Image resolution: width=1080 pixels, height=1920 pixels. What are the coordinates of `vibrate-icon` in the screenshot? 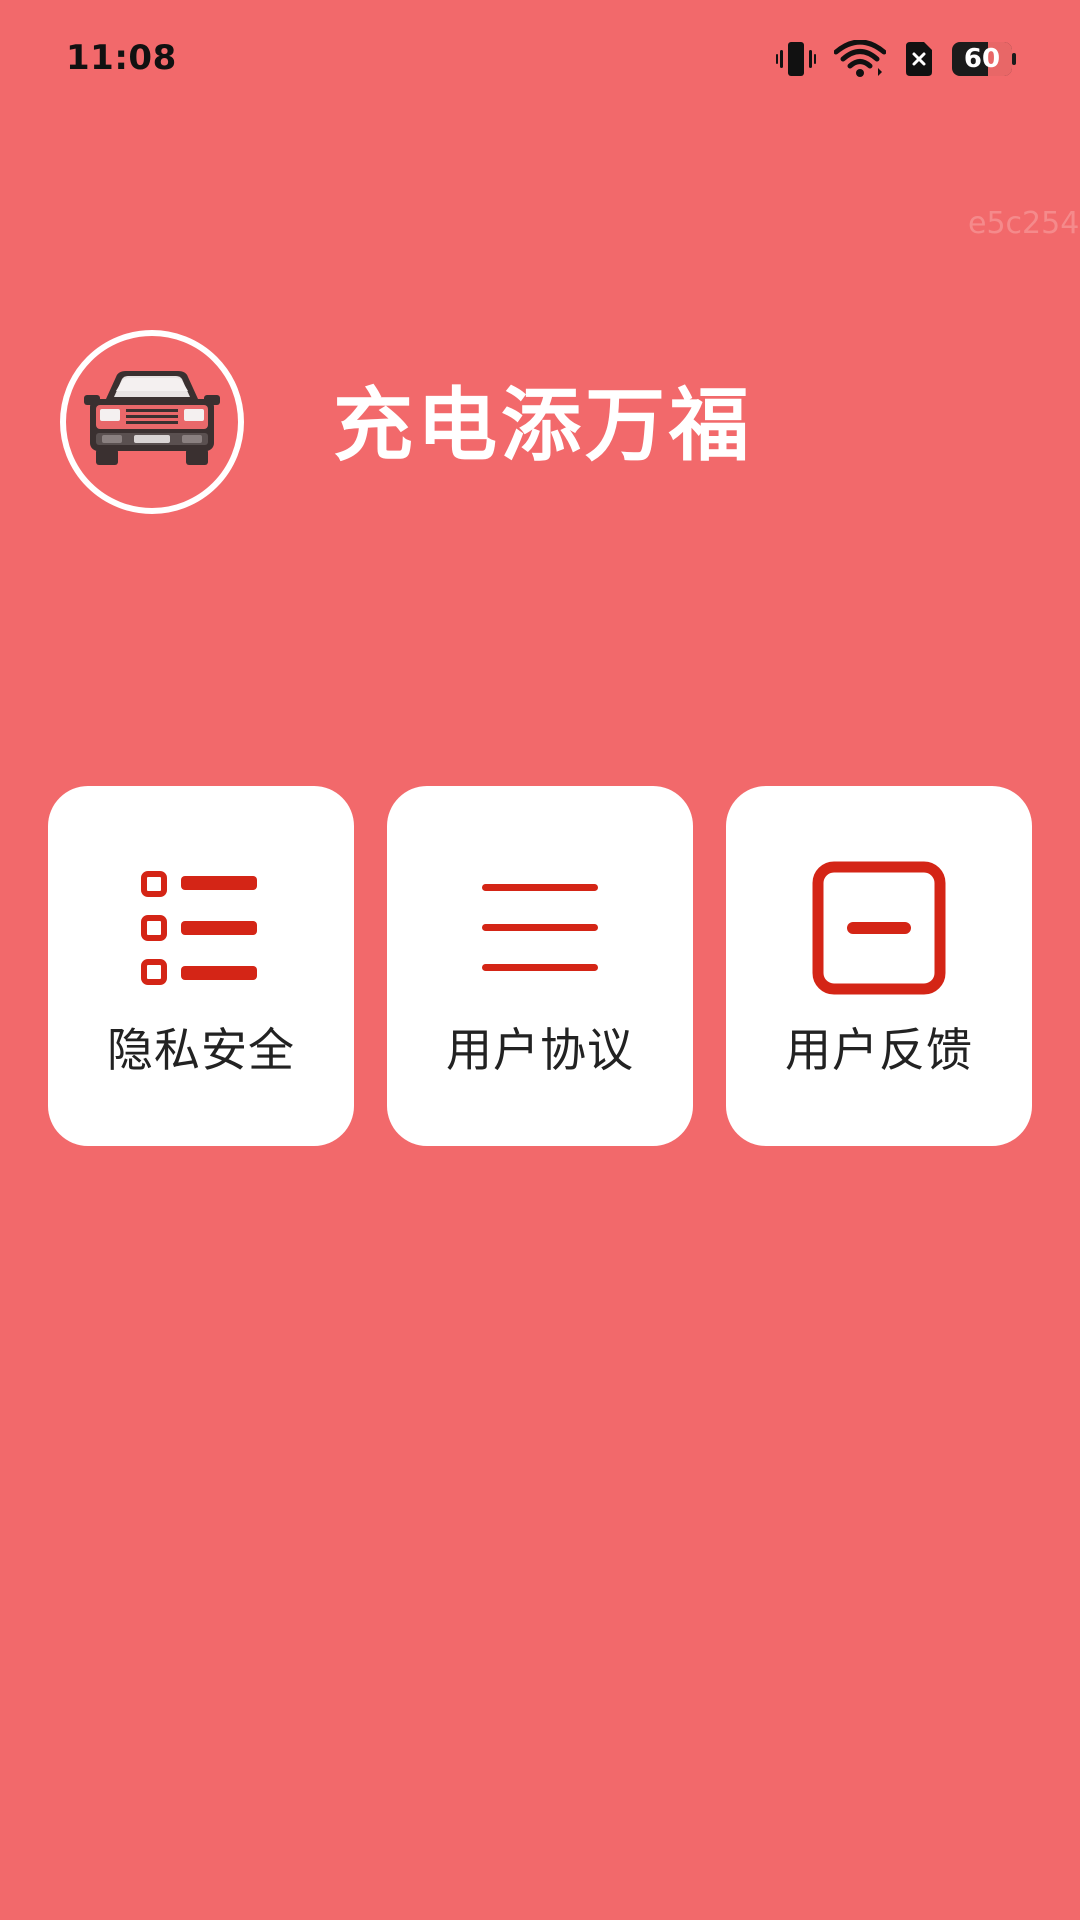 It's located at (796, 59).